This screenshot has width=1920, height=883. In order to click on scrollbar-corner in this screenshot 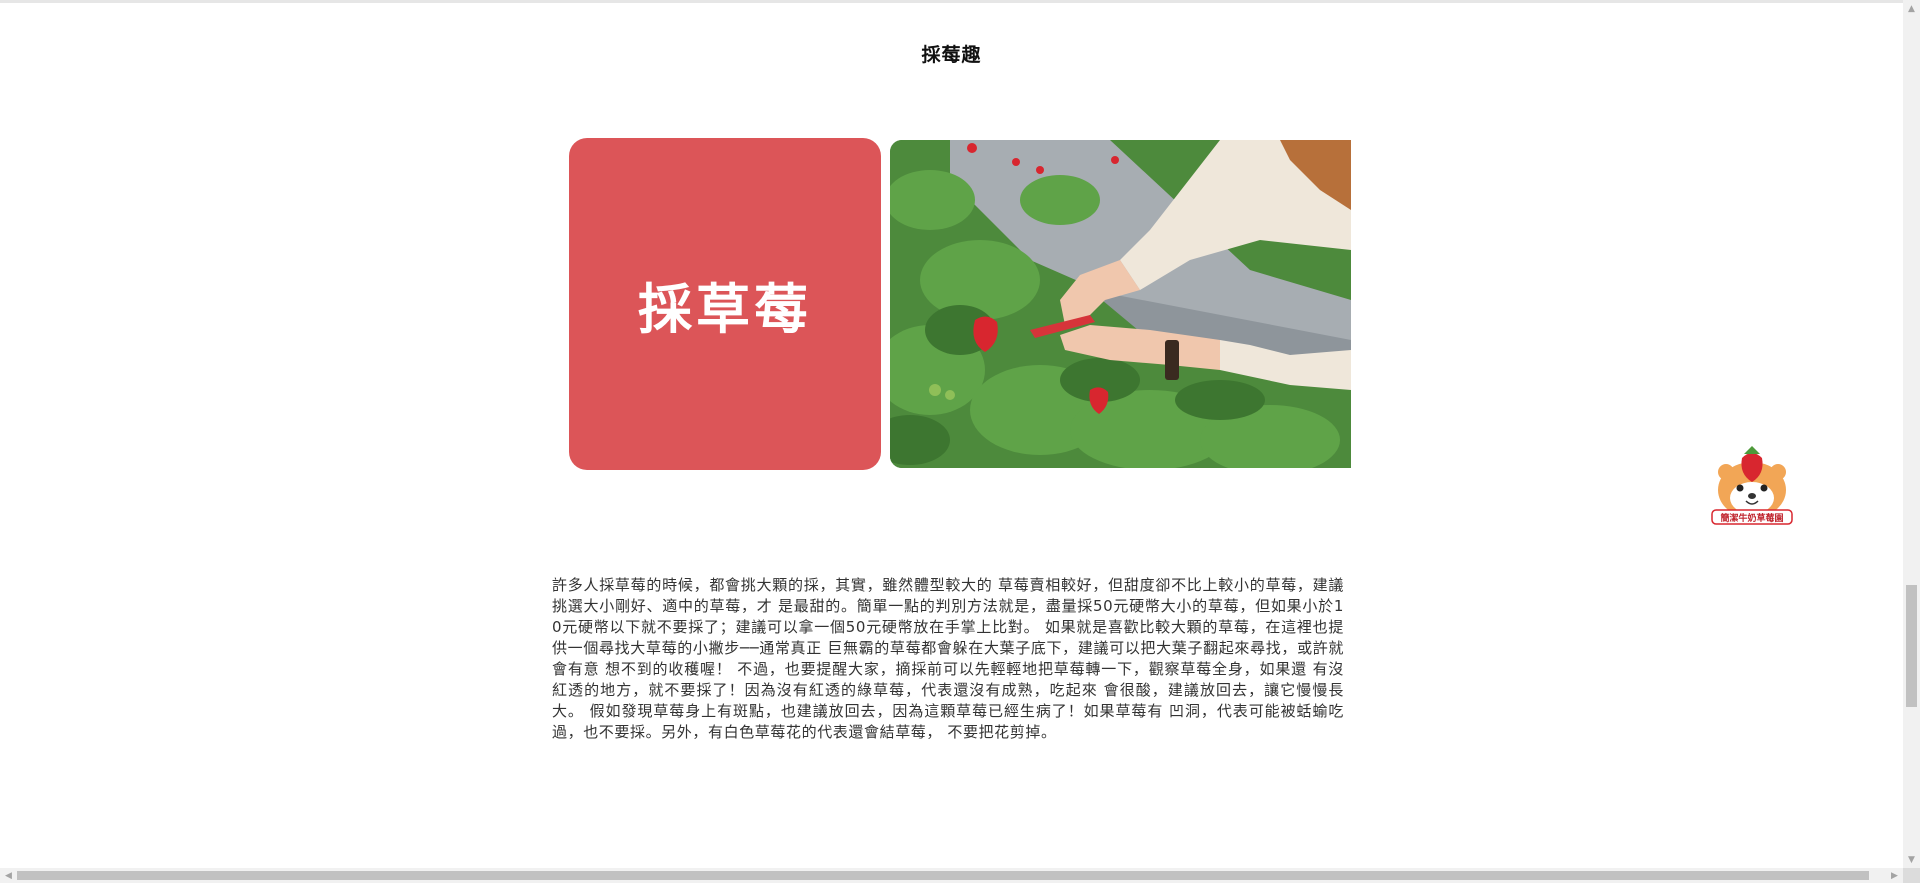, I will do `click(1911, 875)`.